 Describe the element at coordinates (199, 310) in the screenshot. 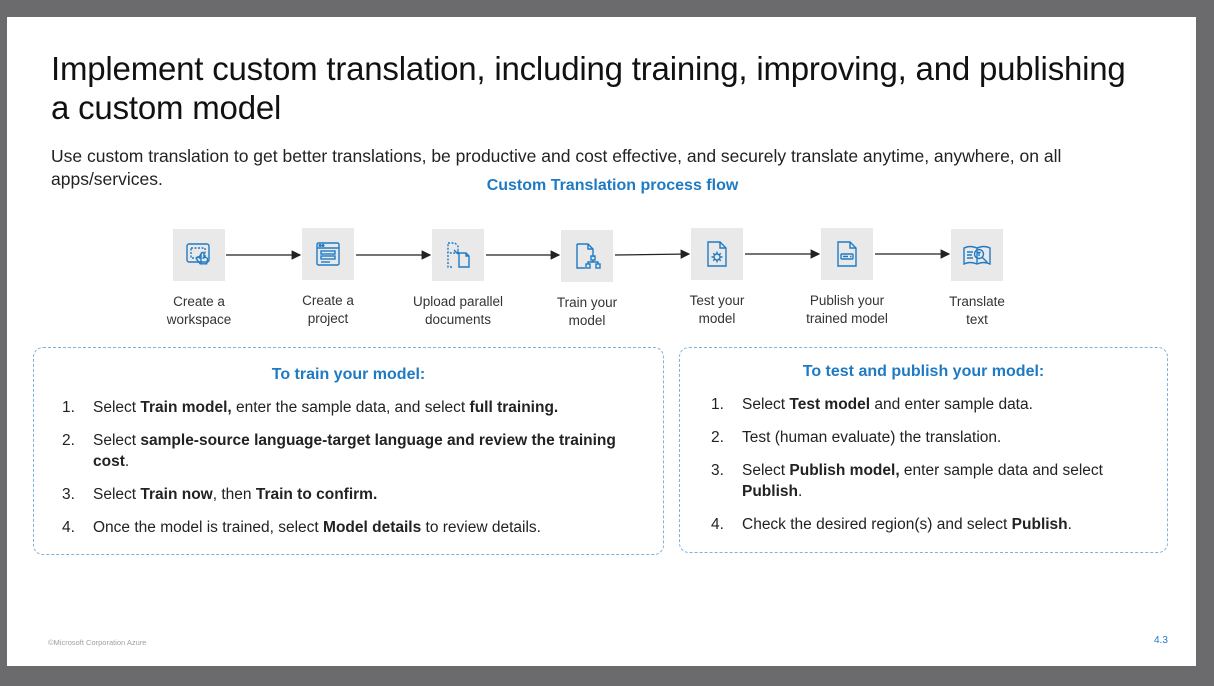

I see `flow-step-label: Create a workspace` at that location.